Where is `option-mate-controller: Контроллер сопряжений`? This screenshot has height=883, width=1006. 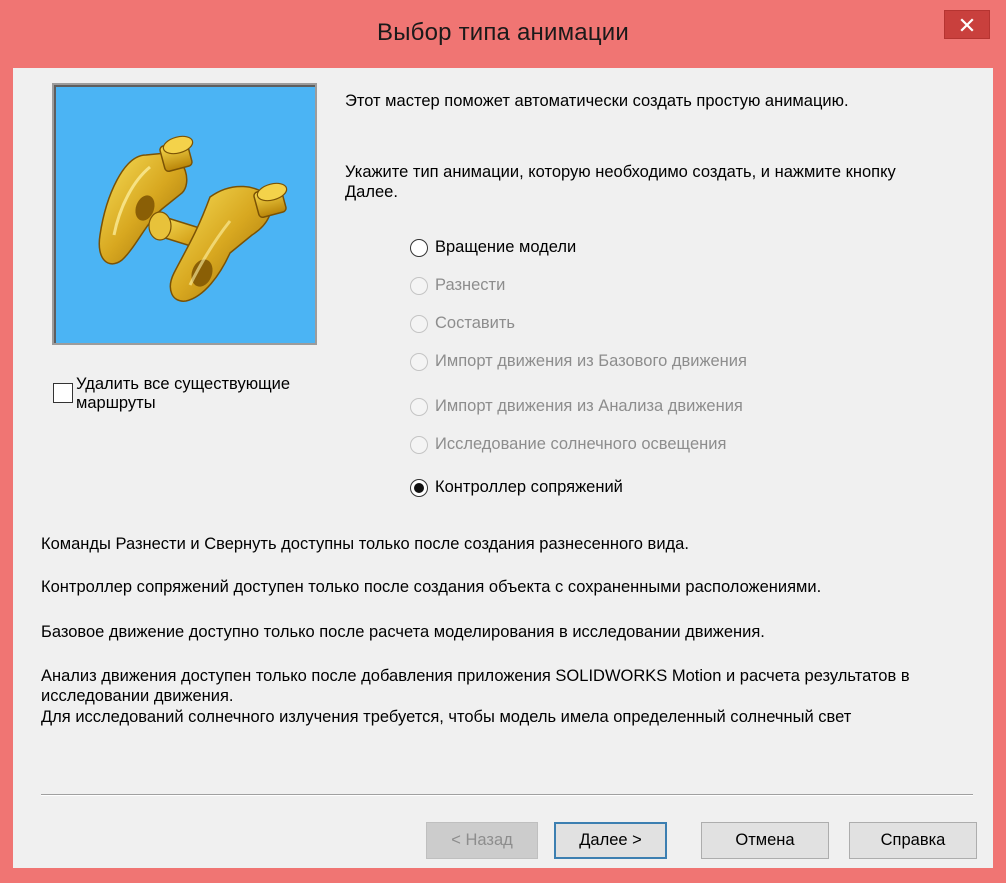
option-mate-controller: Контроллер сопряжений is located at coordinates (516, 487).